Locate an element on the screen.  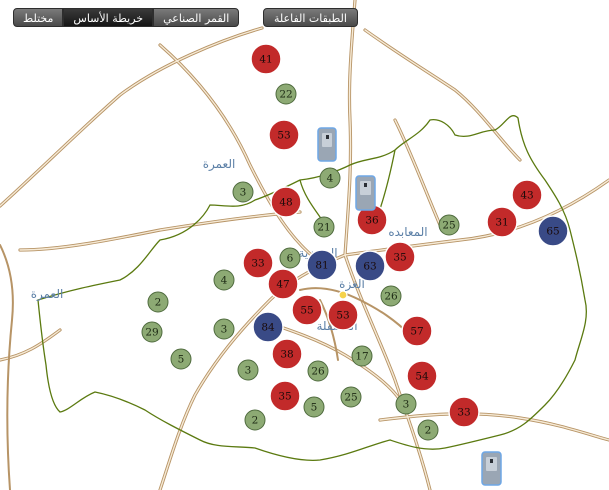
marker-m53a: 53 is located at coordinates (284, 135).